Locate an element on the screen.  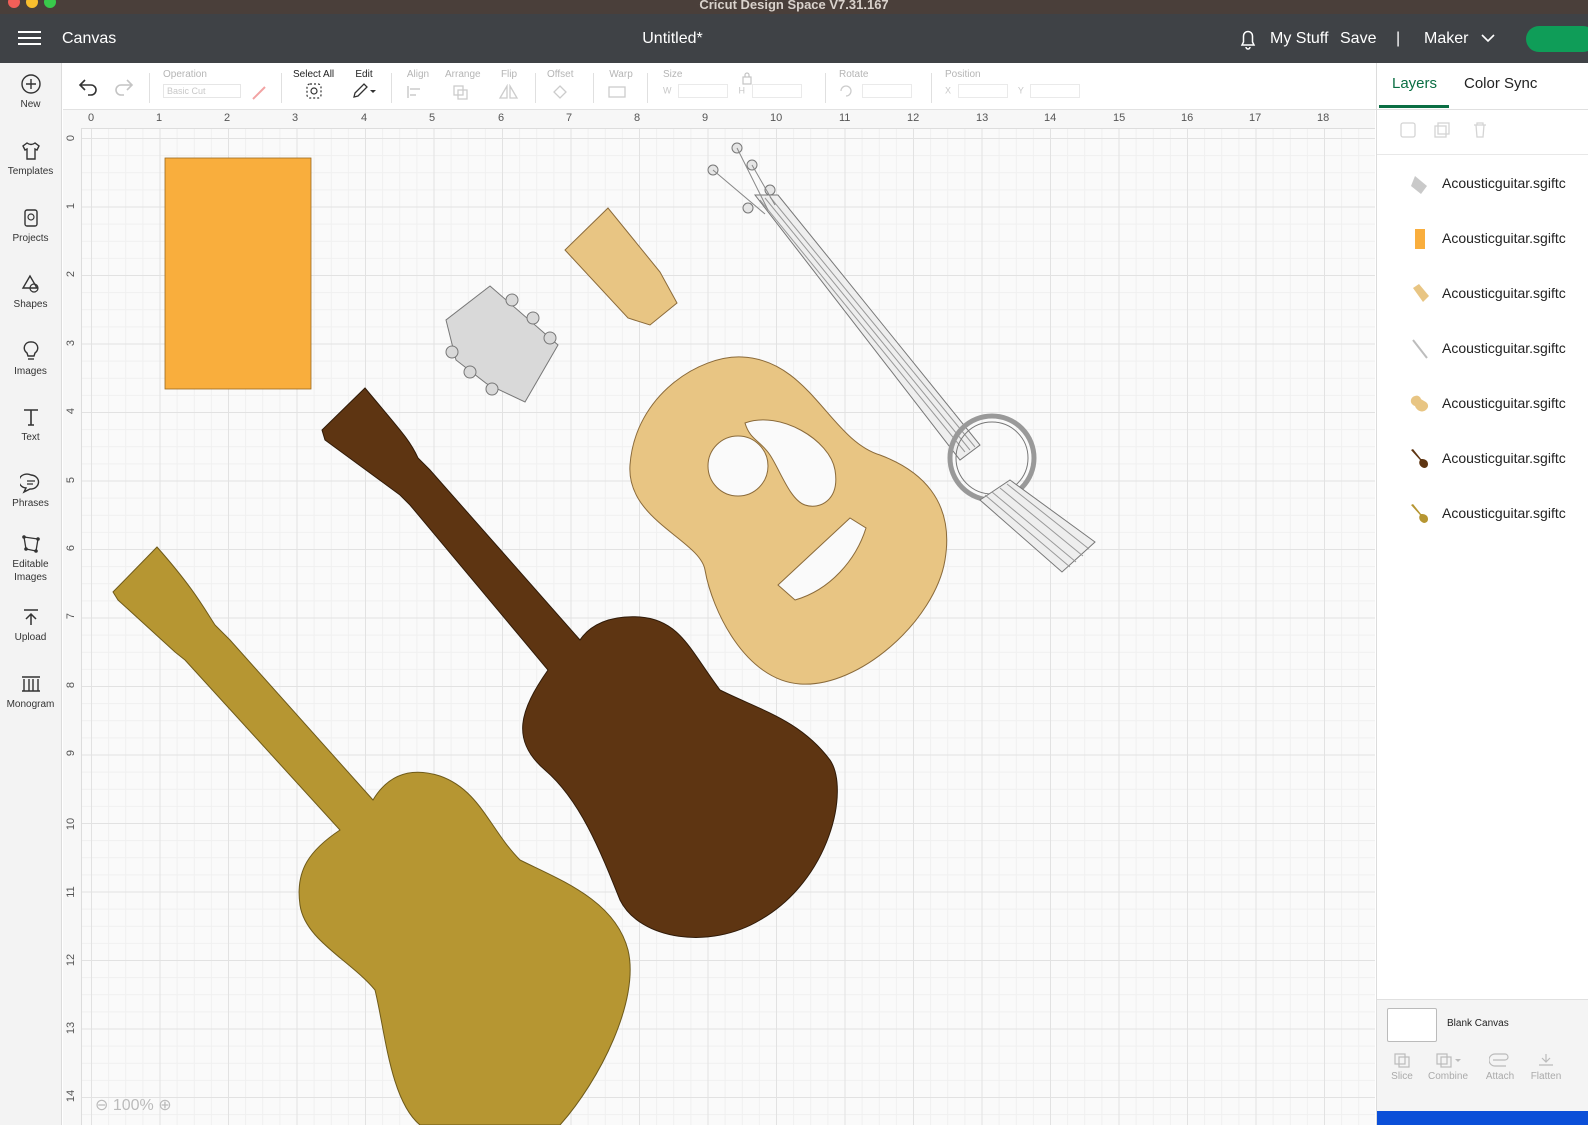
tab-color-sync: Color Sync is located at coordinates (1500, 83).